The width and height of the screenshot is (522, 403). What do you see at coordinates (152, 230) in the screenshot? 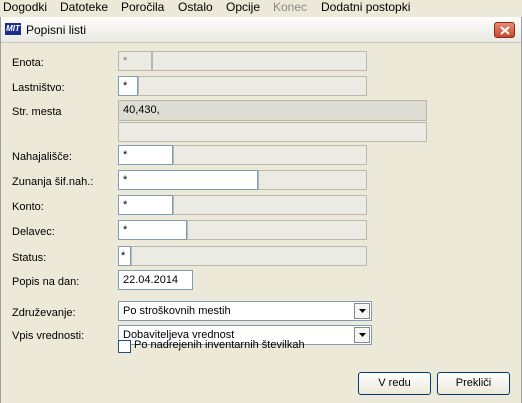
I see `delavec-input: *` at bounding box center [152, 230].